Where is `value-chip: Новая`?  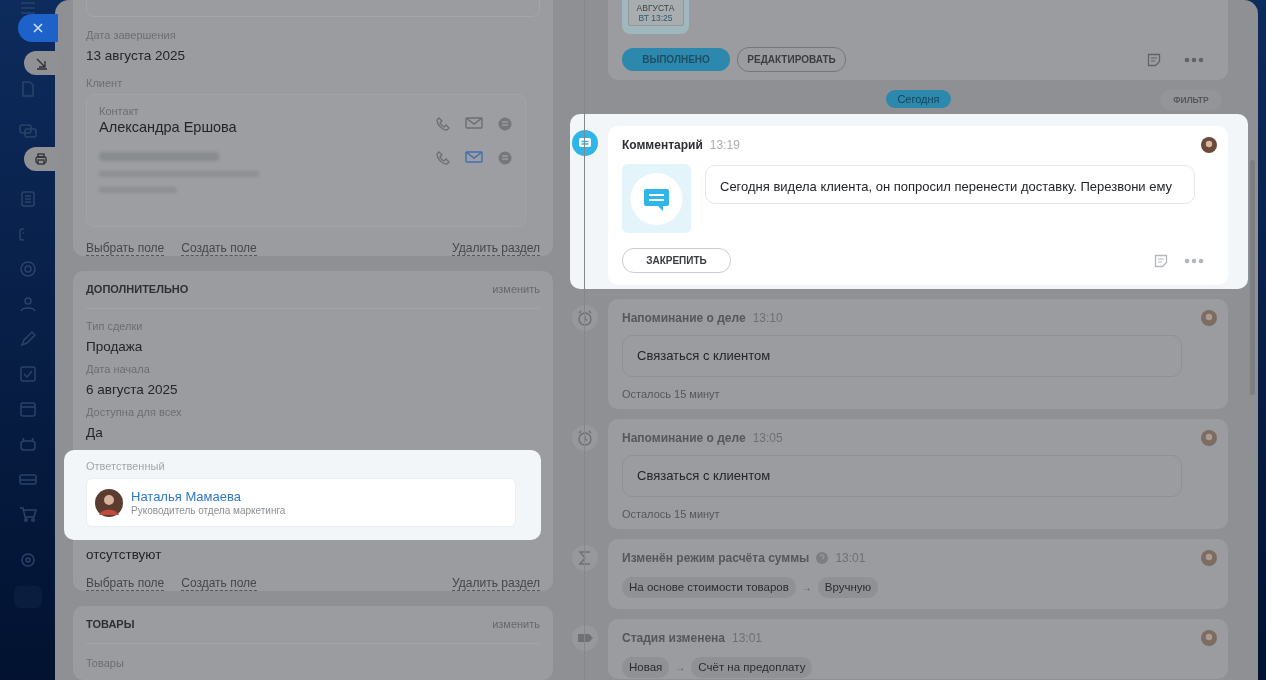
value-chip: Новая is located at coordinates (646, 668).